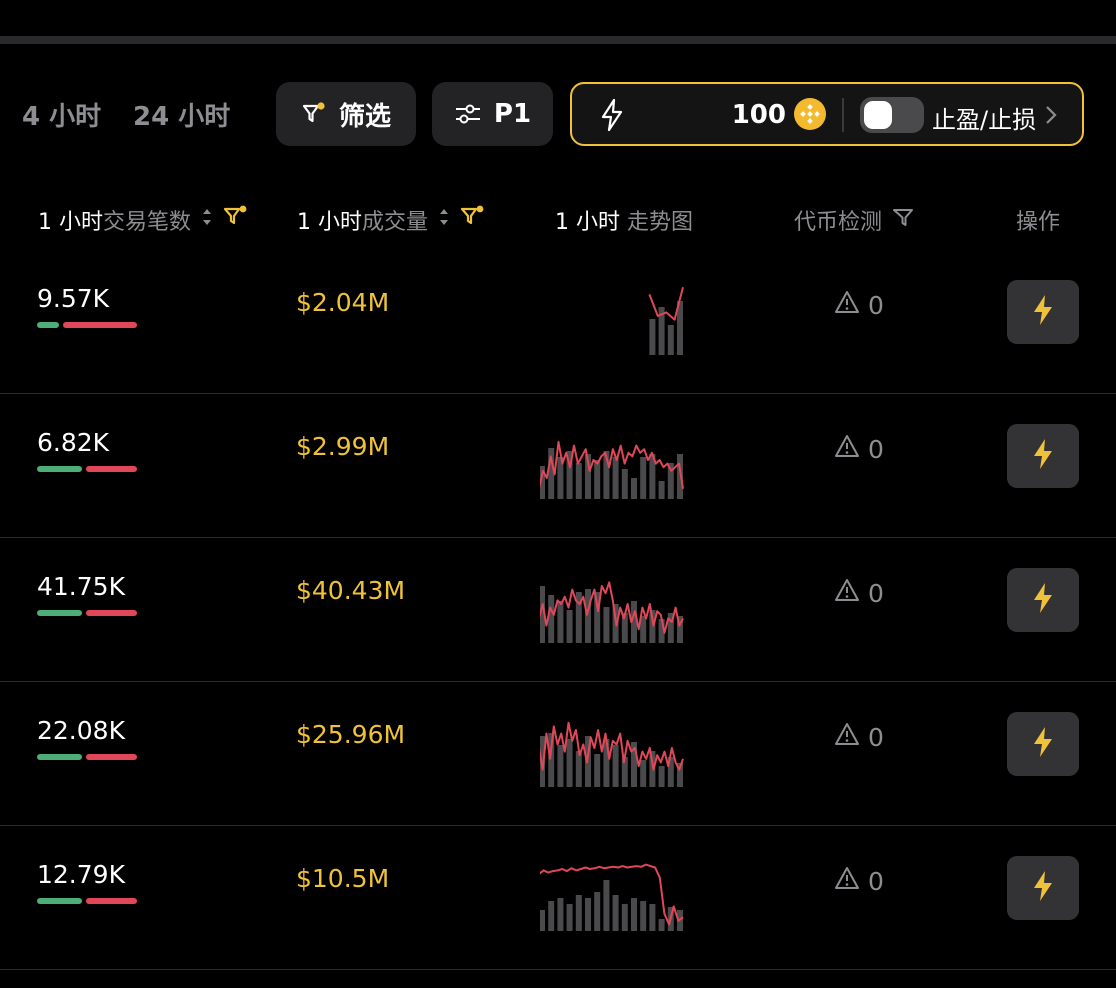 This screenshot has height=988, width=1116. I want to click on table-row: 9.57K $2.04M 0, so click(558, 322).